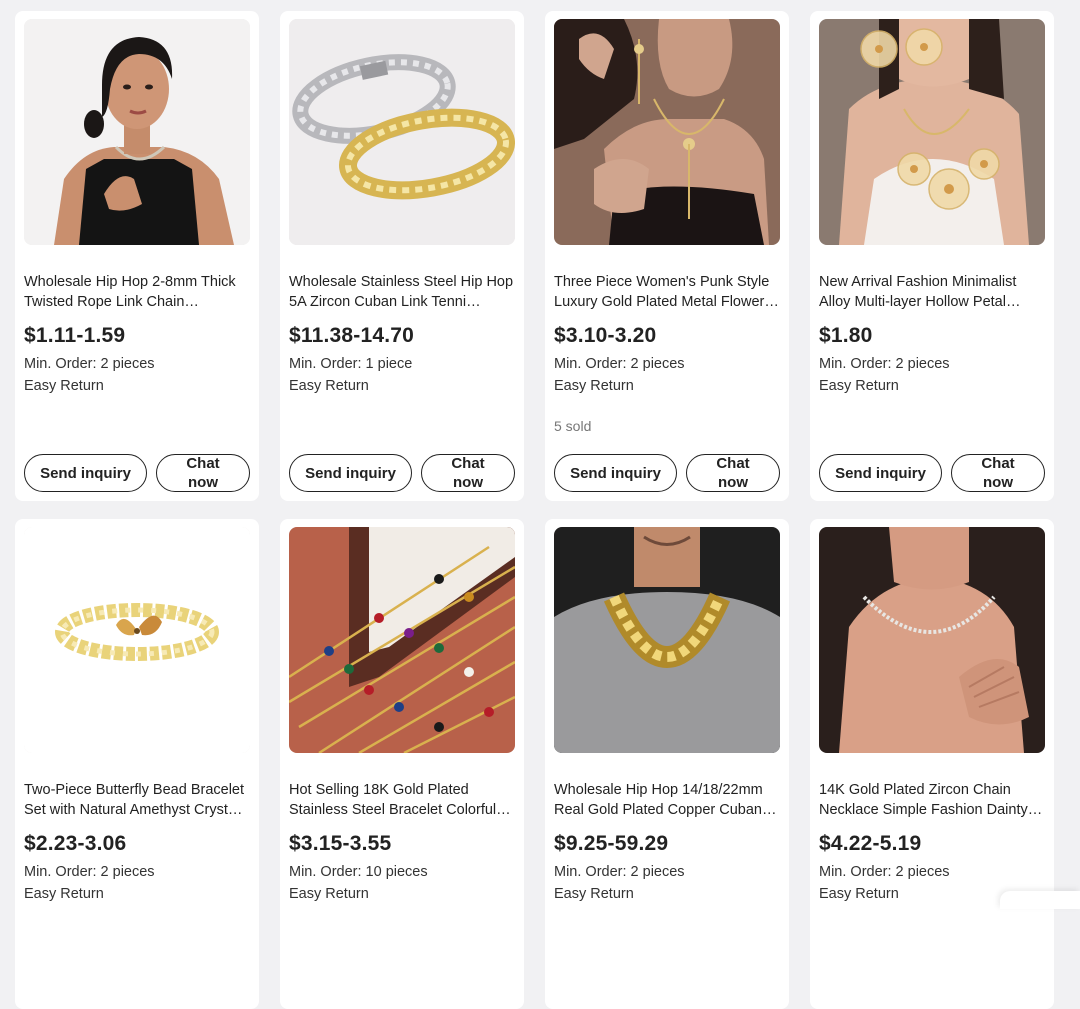 The image size is (1080, 1009). I want to click on colorful-bracelets-photo, so click(402, 640).